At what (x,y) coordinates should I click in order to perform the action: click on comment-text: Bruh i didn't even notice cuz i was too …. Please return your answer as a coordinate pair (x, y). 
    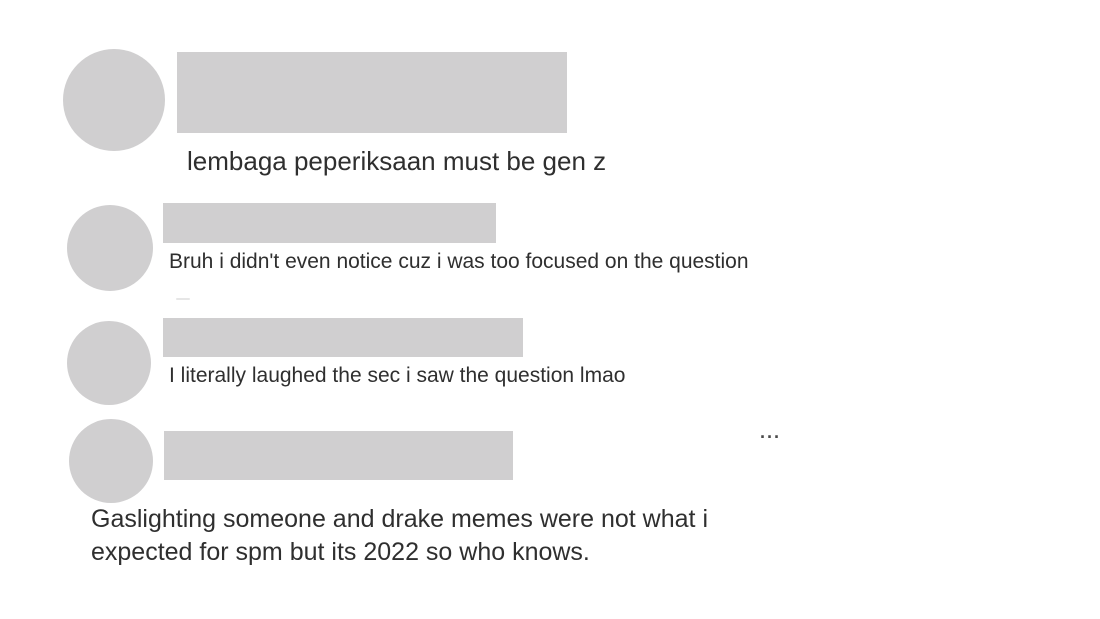
    Looking at the image, I should click on (459, 261).